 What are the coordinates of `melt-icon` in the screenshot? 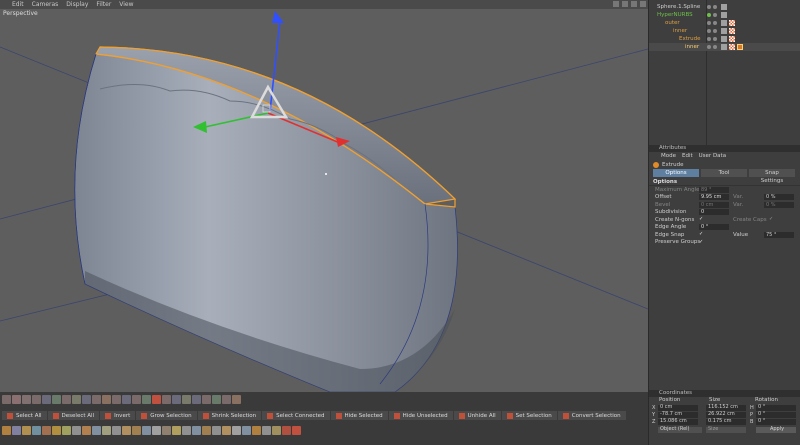 It's located at (236, 430).